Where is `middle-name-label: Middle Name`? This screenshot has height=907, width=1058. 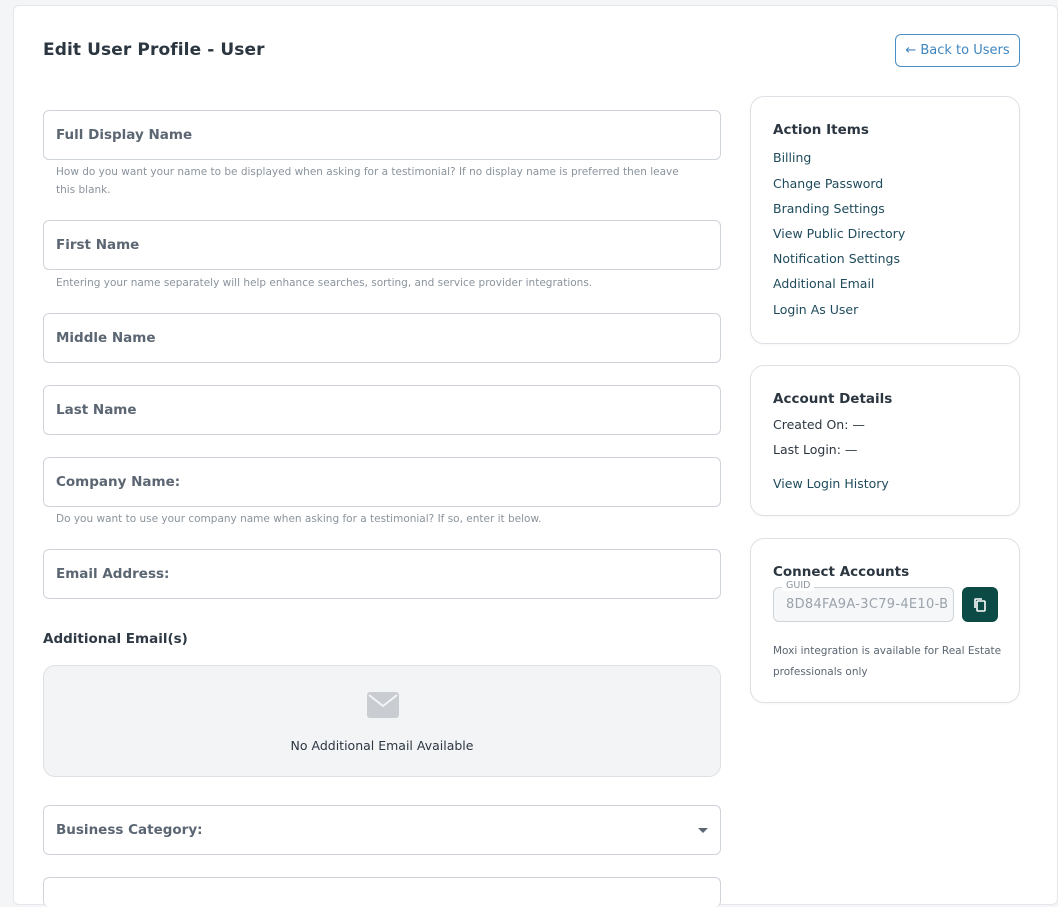 middle-name-label: Middle Name is located at coordinates (106, 338).